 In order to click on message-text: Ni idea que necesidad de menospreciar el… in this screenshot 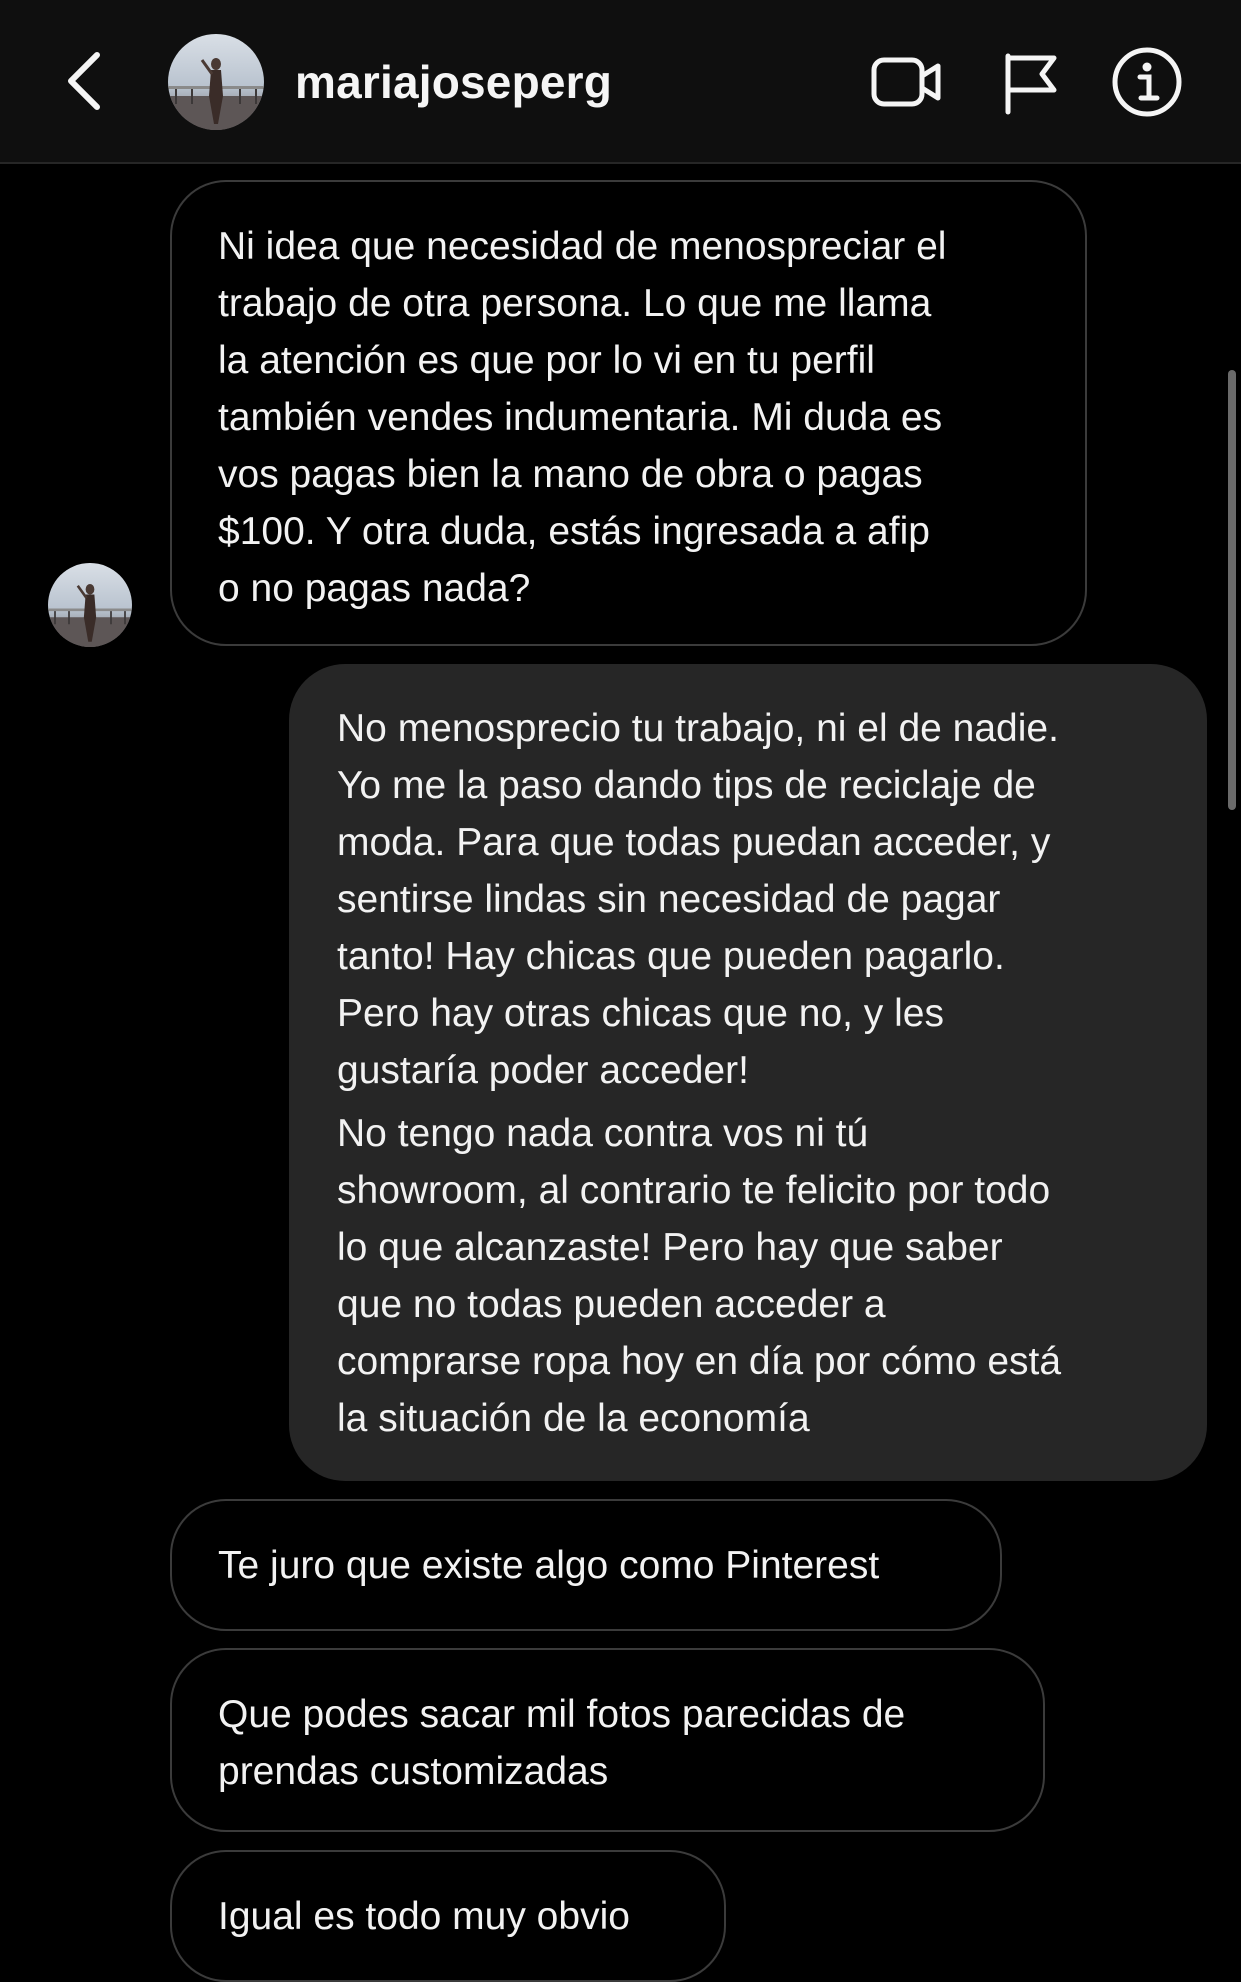, I will do `click(582, 417)`.